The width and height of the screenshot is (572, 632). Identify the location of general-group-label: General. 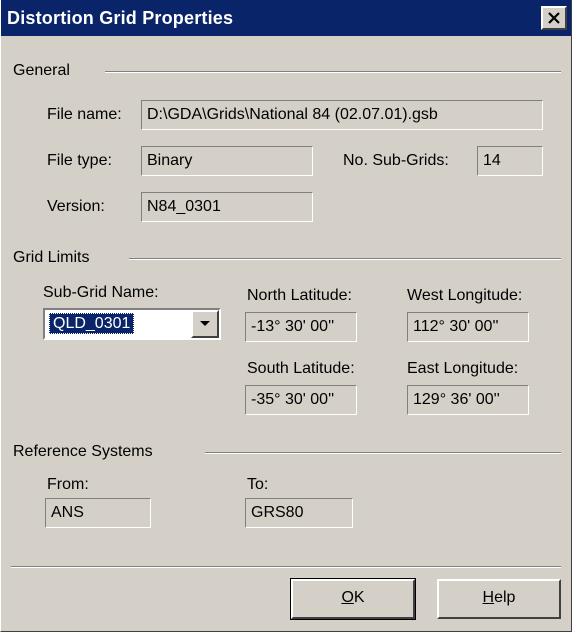
(41, 70).